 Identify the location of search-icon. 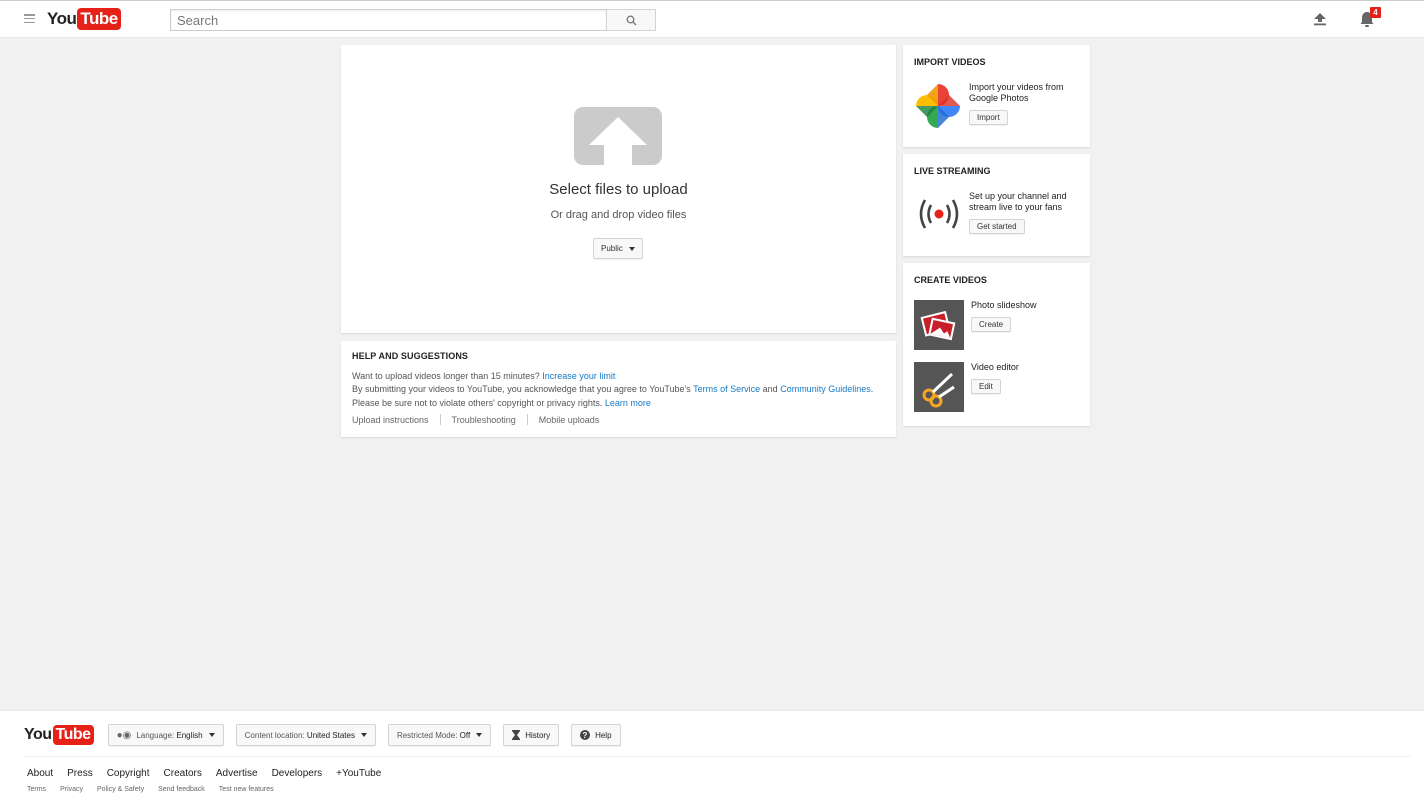
(631, 20).